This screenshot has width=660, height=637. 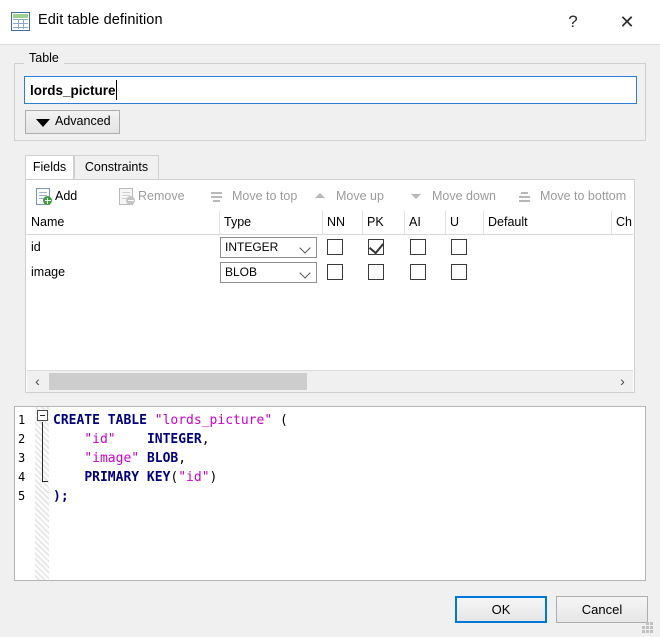 I want to click on help-button: ?, so click(x=573, y=22).